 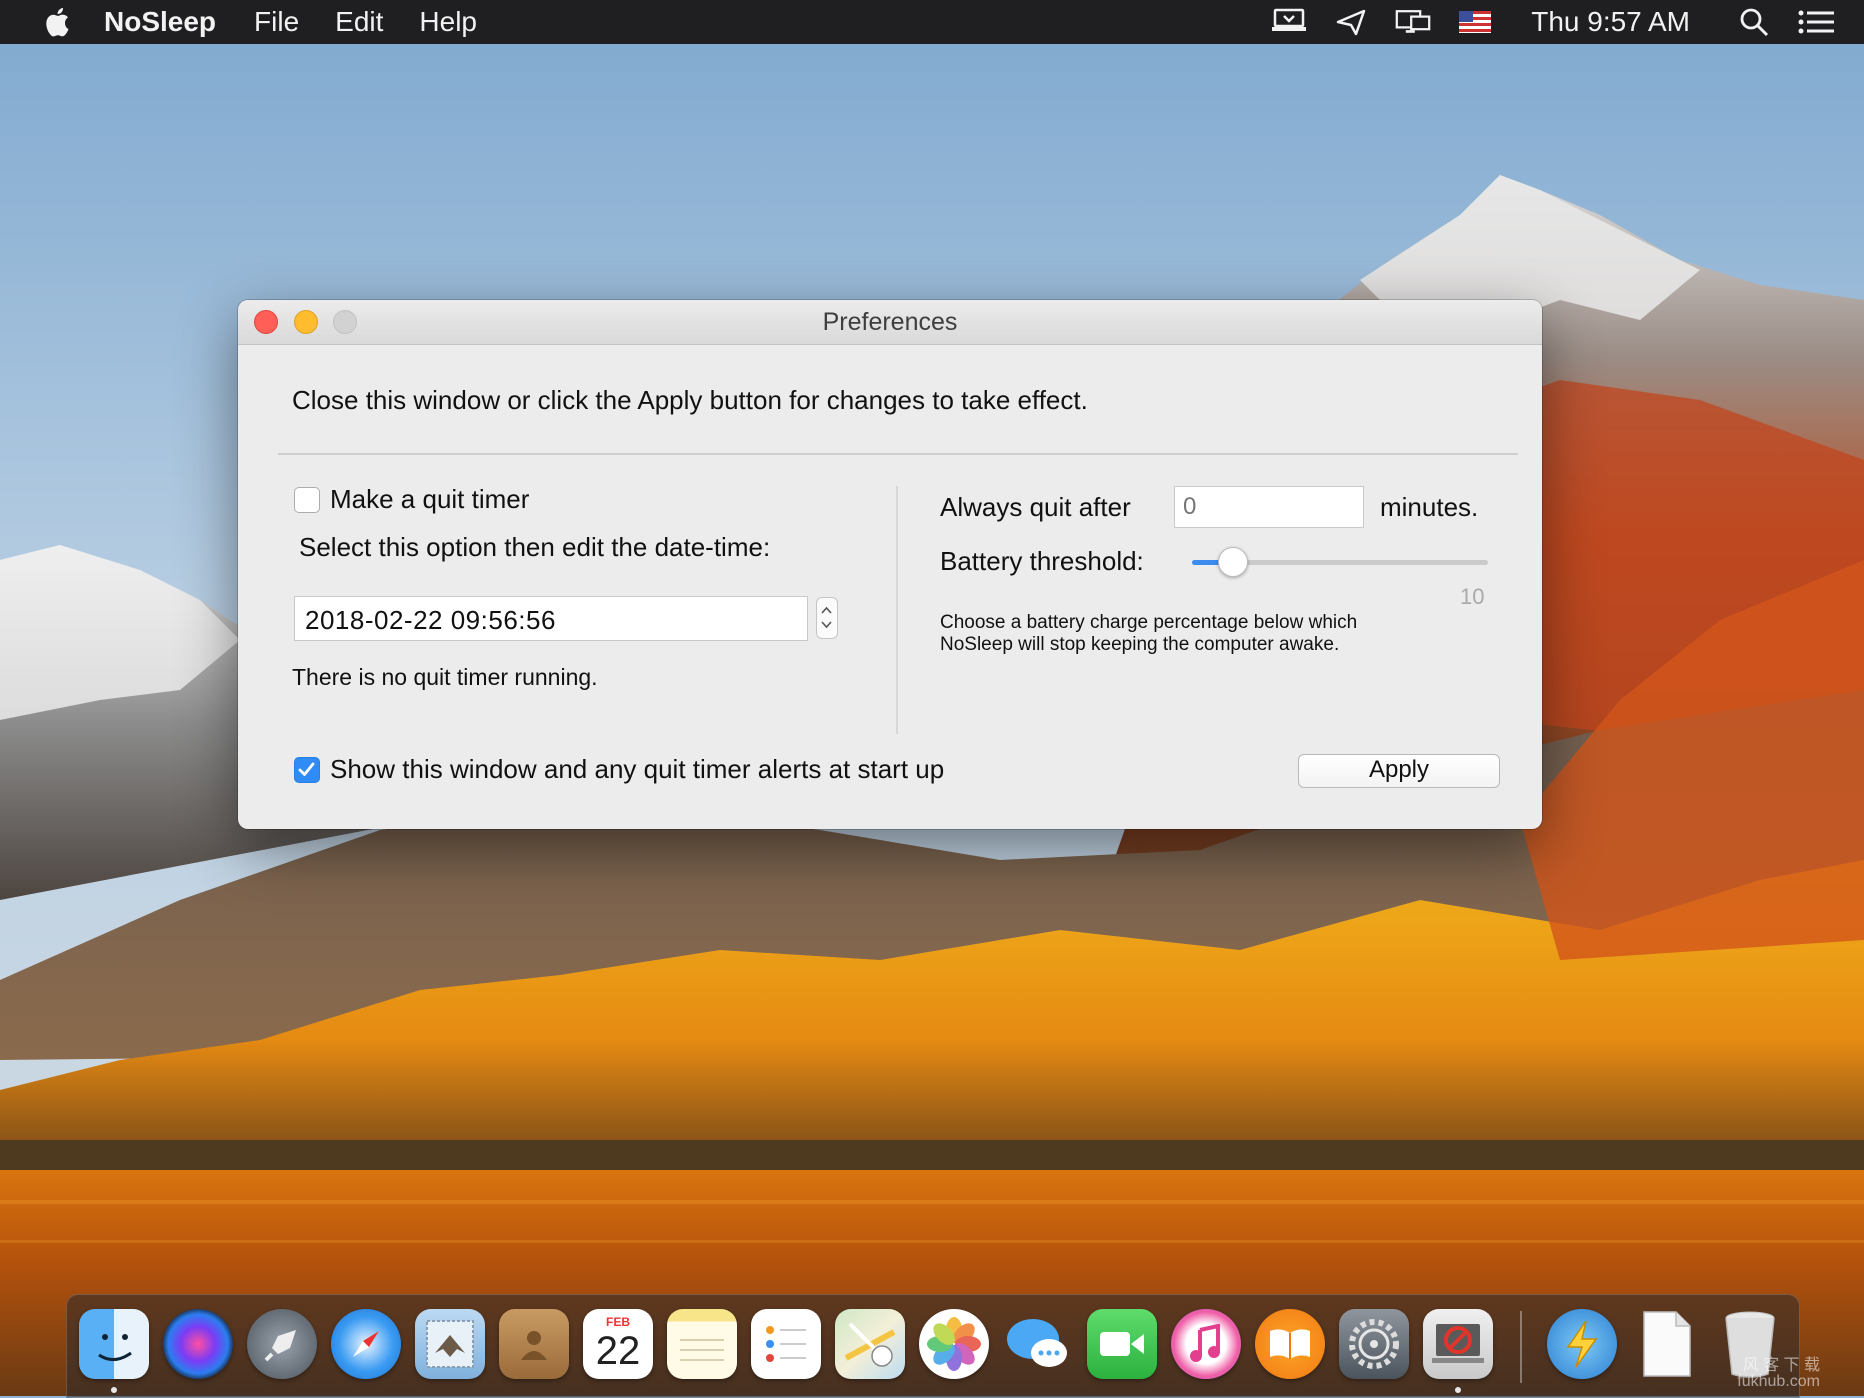 I want to click on dock-notes, so click(x=702, y=1344).